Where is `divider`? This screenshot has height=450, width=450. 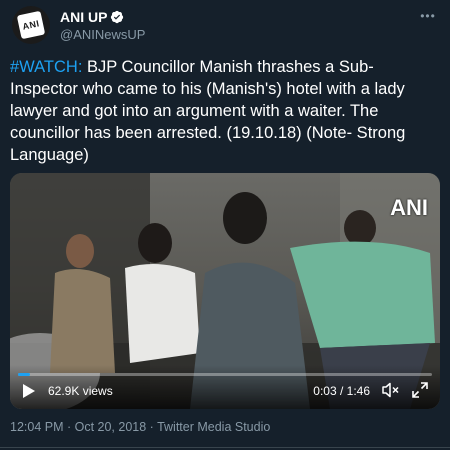 divider is located at coordinates (225, 447).